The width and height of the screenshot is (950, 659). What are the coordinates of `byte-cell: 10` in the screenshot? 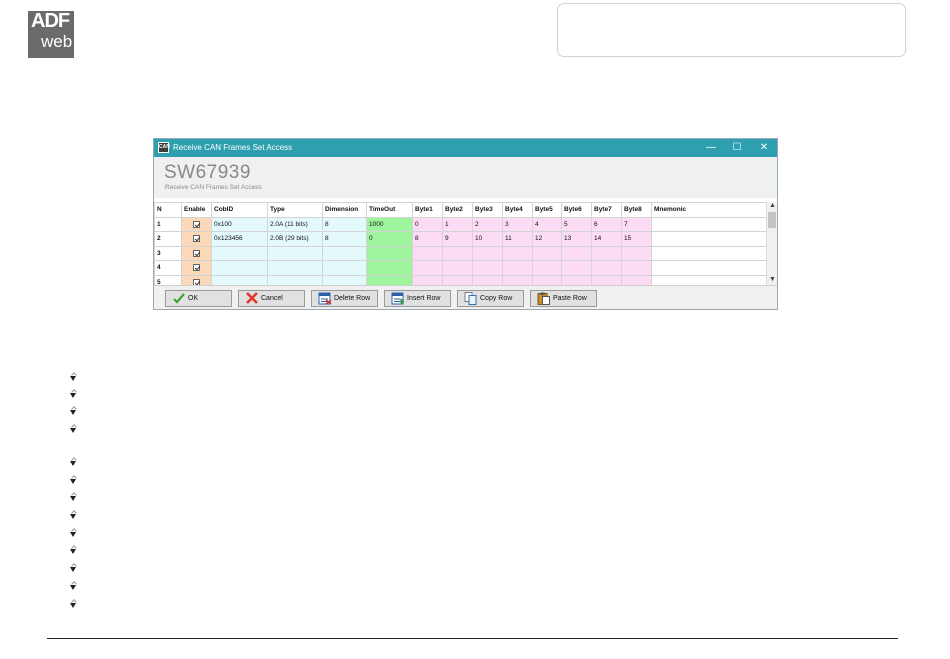 It's located at (487, 239).